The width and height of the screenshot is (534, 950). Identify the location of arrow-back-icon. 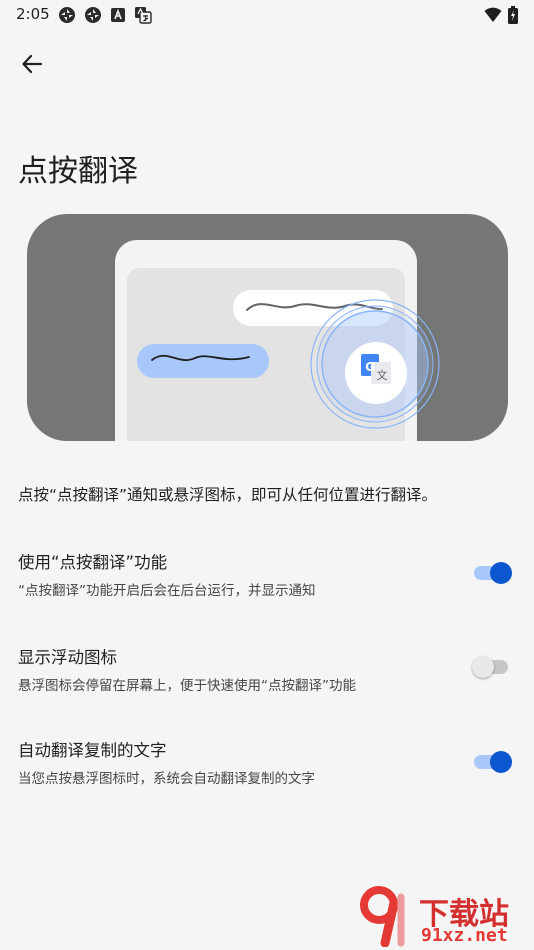
(32, 64).